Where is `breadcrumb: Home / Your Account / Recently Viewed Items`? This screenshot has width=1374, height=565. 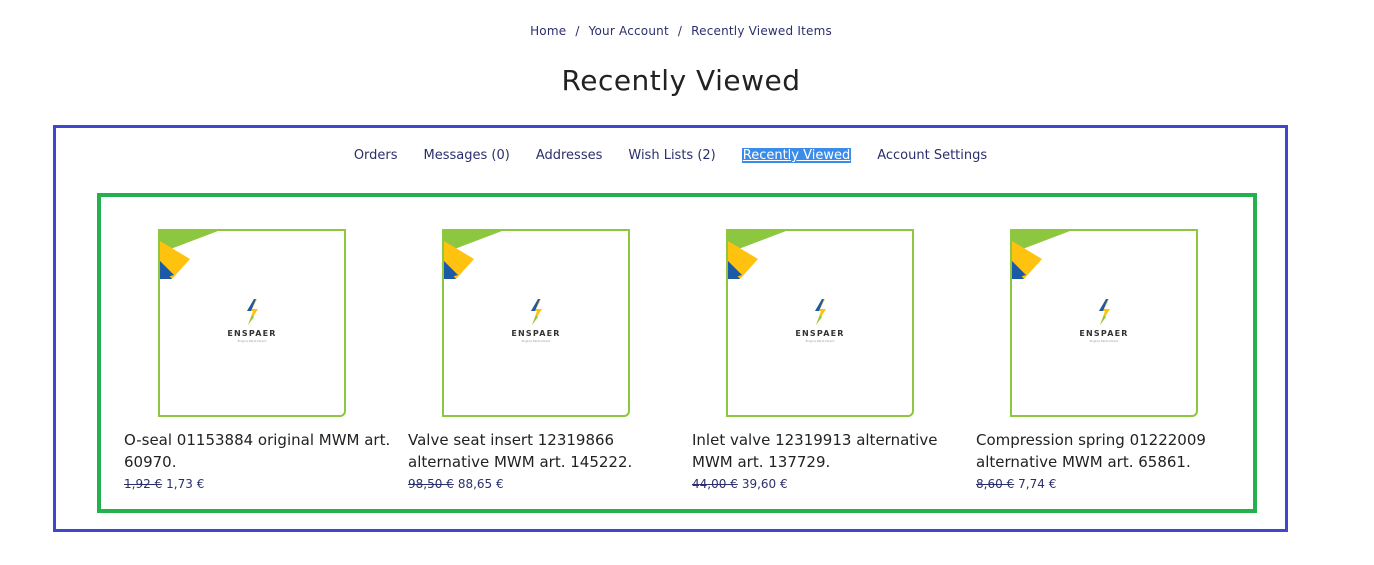 breadcrumb: Home / Your Account / Recently Viewed Items is located at coordinates (681, 31).